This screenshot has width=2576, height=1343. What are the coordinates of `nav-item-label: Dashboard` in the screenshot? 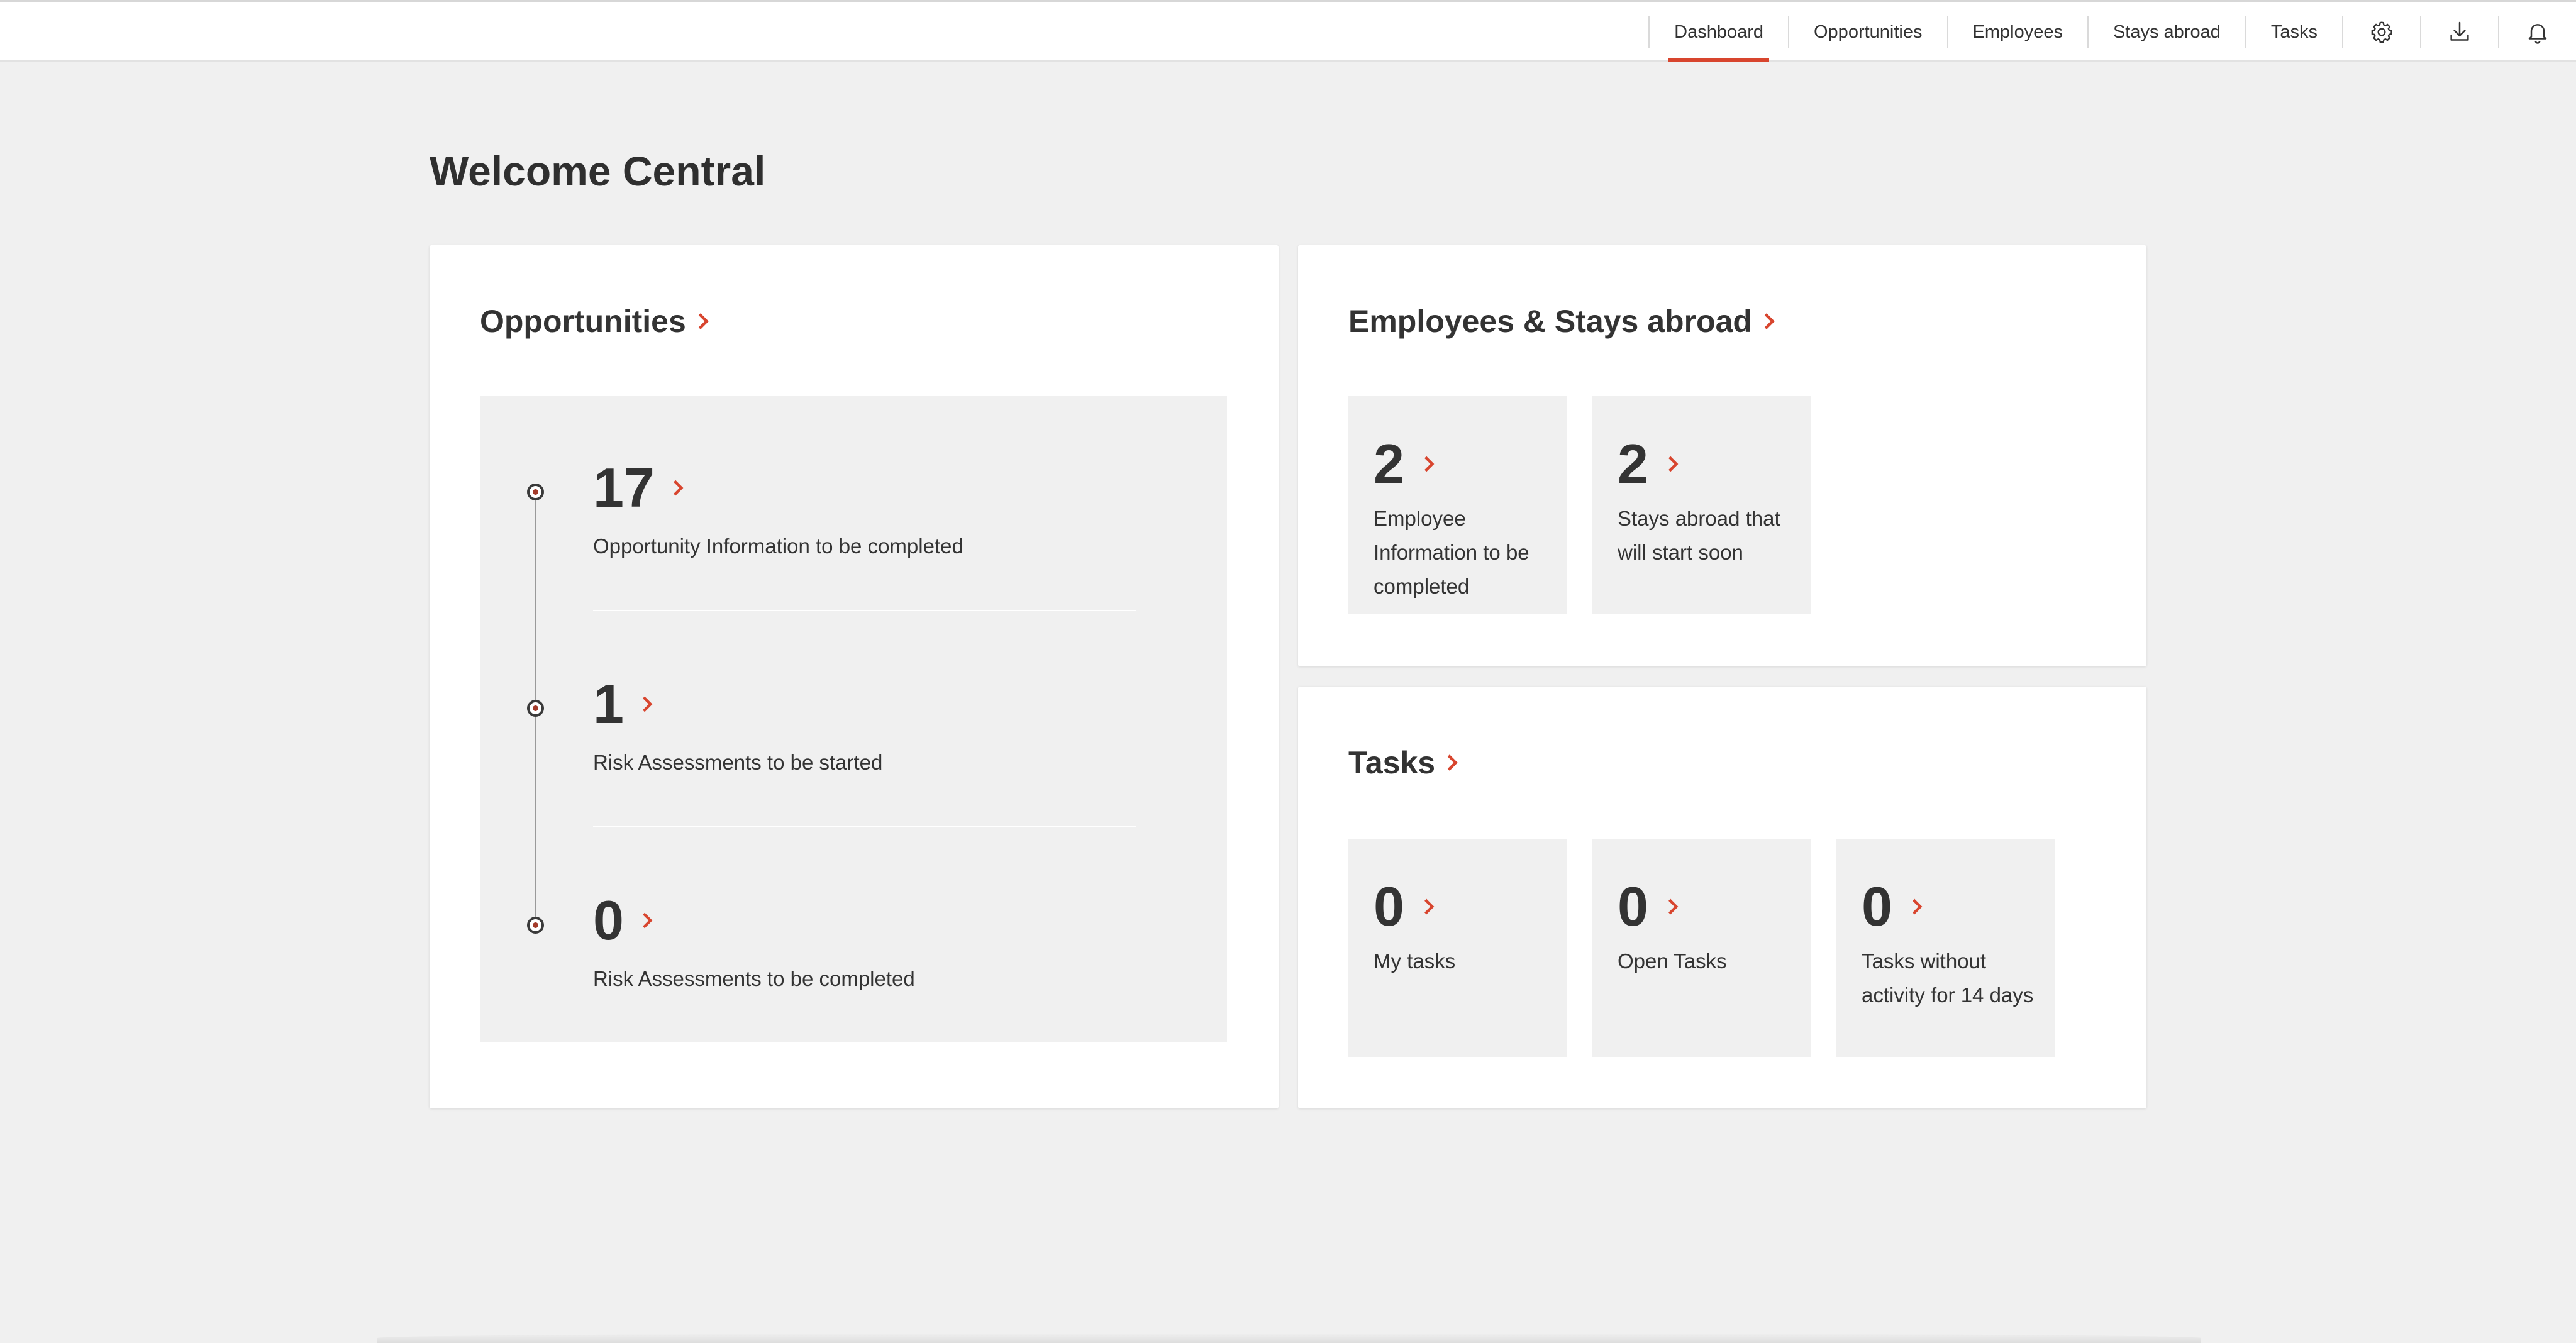 It's located at (1718, 31).